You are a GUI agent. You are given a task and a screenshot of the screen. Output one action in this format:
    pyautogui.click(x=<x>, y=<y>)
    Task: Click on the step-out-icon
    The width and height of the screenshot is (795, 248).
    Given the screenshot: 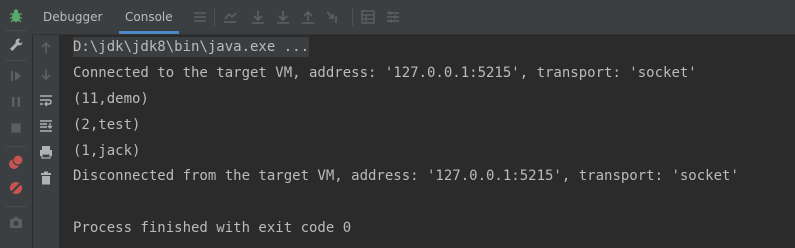 What is the action you would take?
    pyautogui.click(x=308, y=17)
    